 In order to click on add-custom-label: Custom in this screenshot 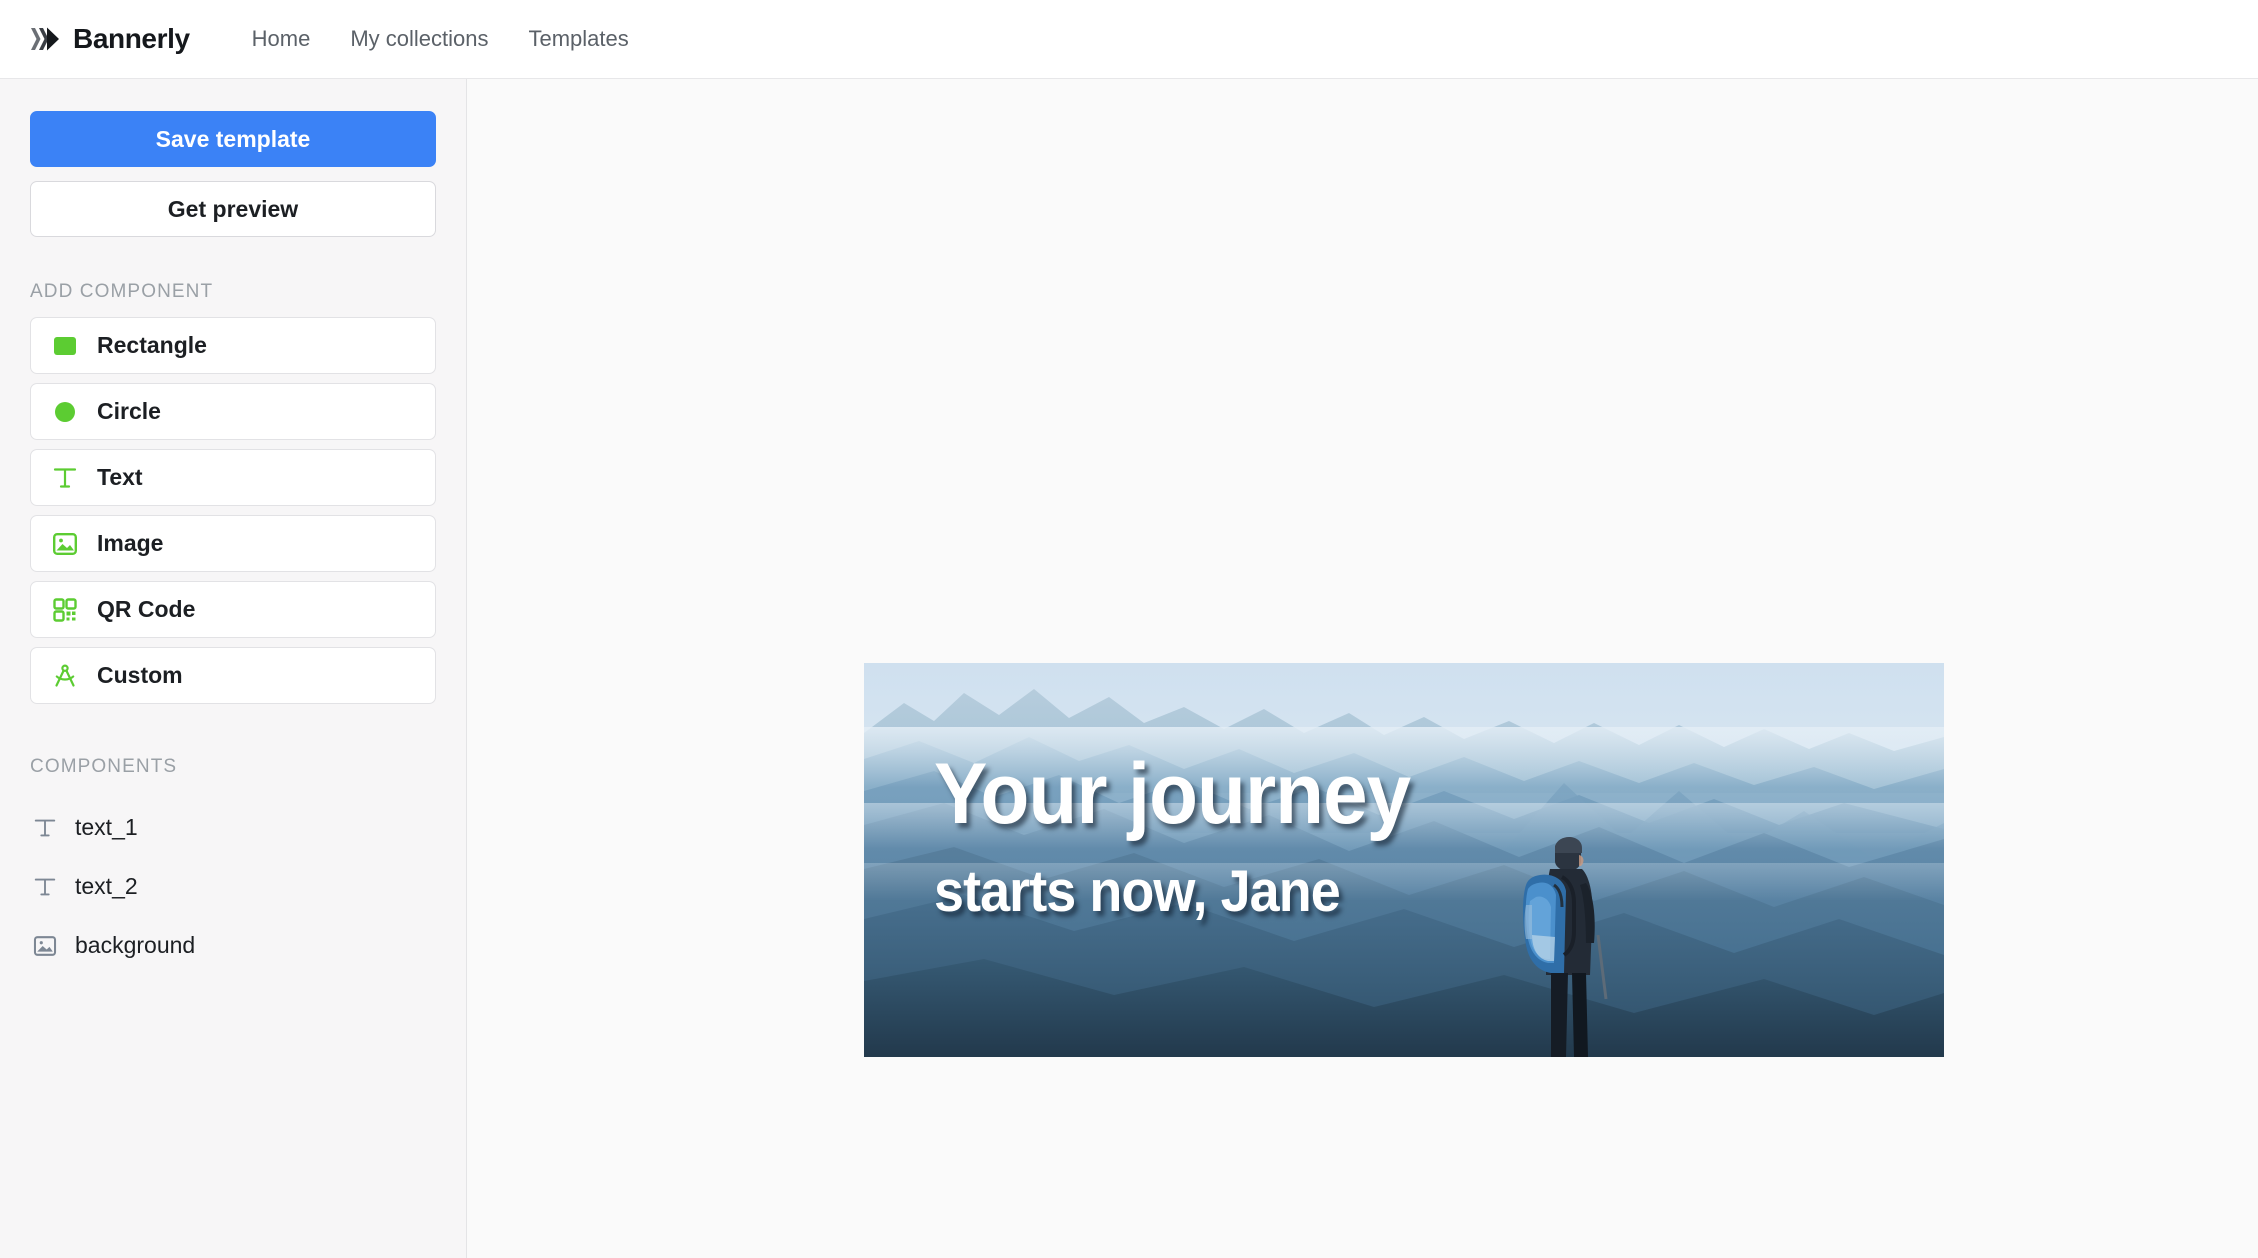, I will do `click(140, 675)`.